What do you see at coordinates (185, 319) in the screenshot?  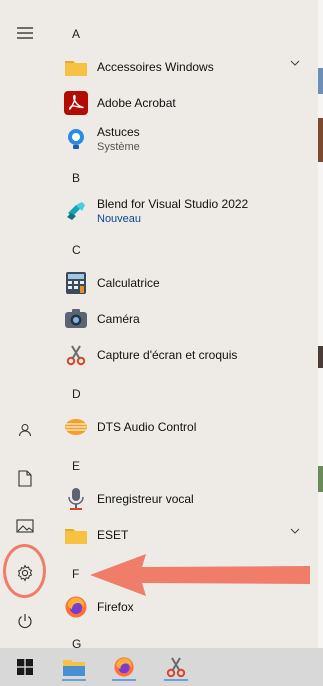 I see `app-item-camera: Caméra` at bounding box center [185, 319].